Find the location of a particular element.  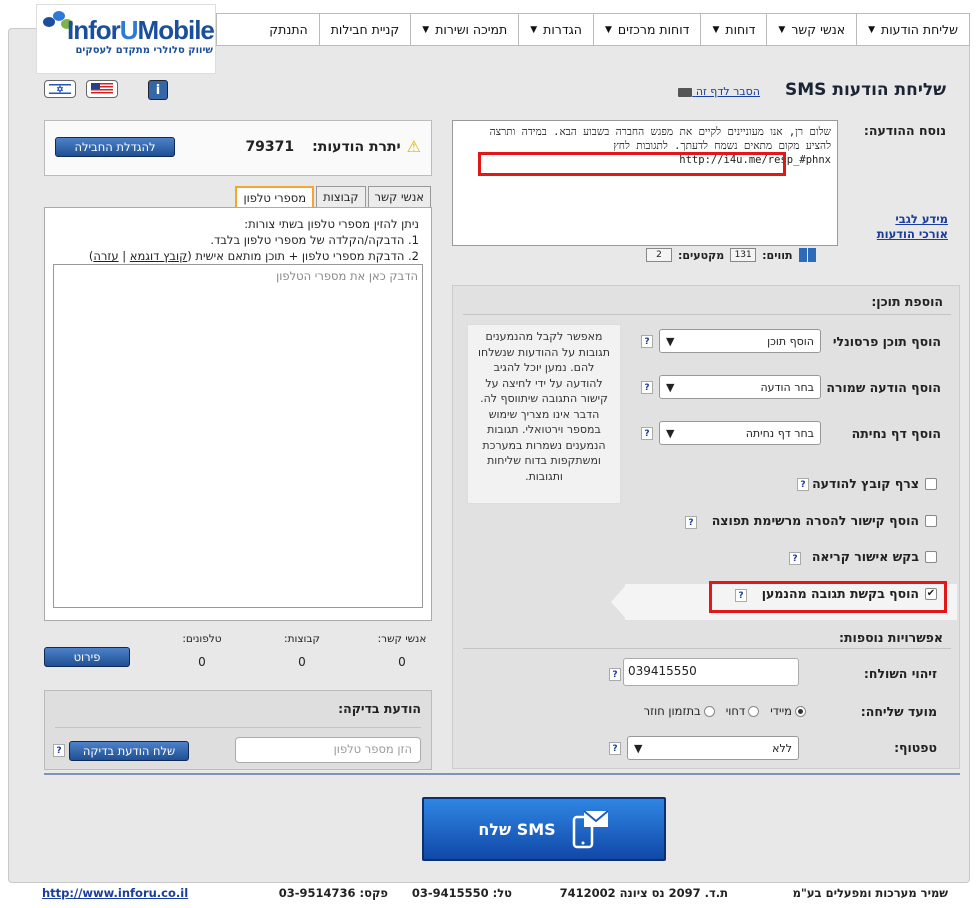

language-switcher: i is located at coordinates (106, 90).